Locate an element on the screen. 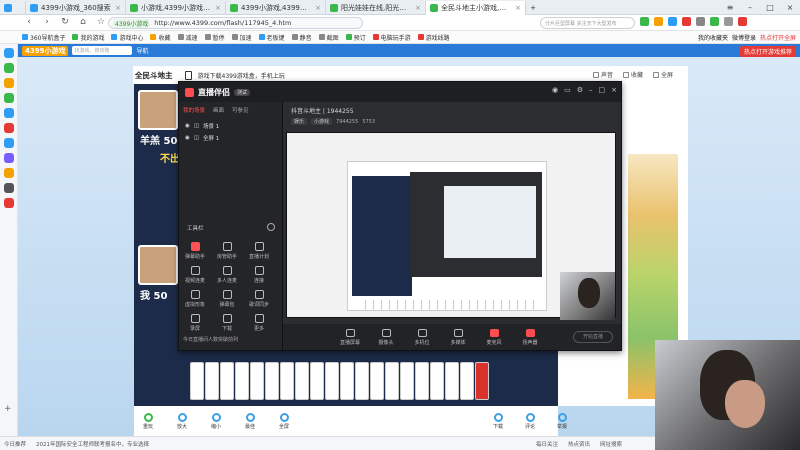 This screenshot has width=800, height=450. close-icon: × is located at coordinates (614, 90).